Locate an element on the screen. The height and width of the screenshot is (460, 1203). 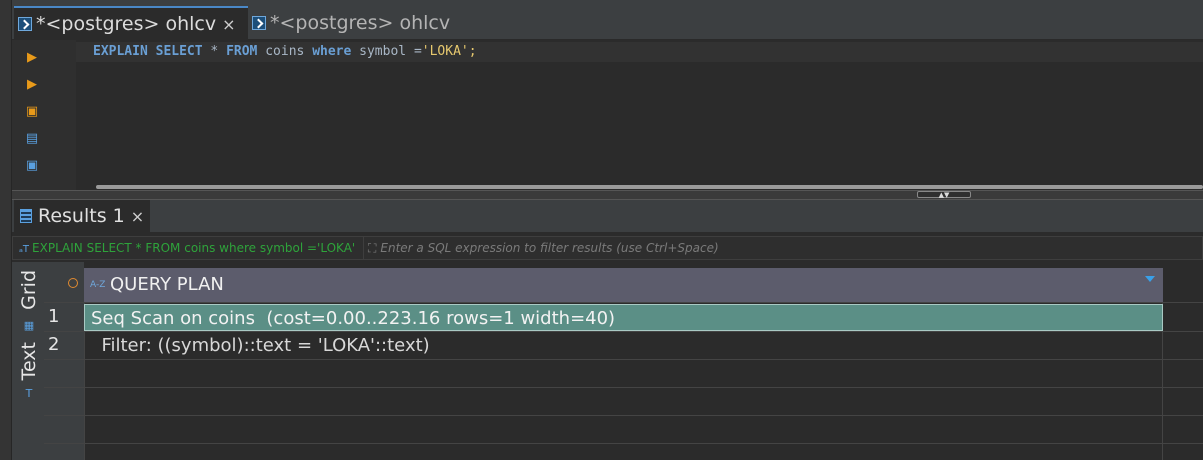
results-grid-icon is located at coordinates (26, 216).